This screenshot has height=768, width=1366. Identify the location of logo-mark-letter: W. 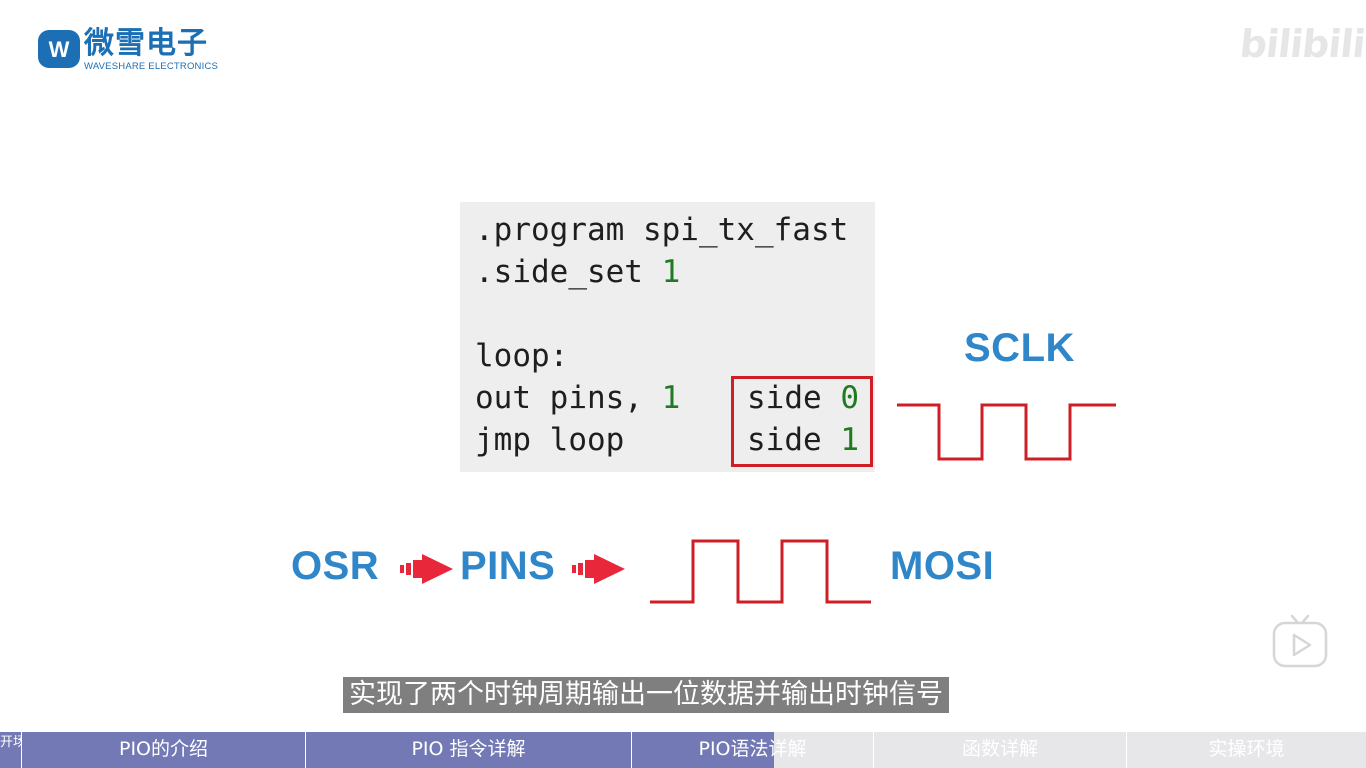
(59, 49).